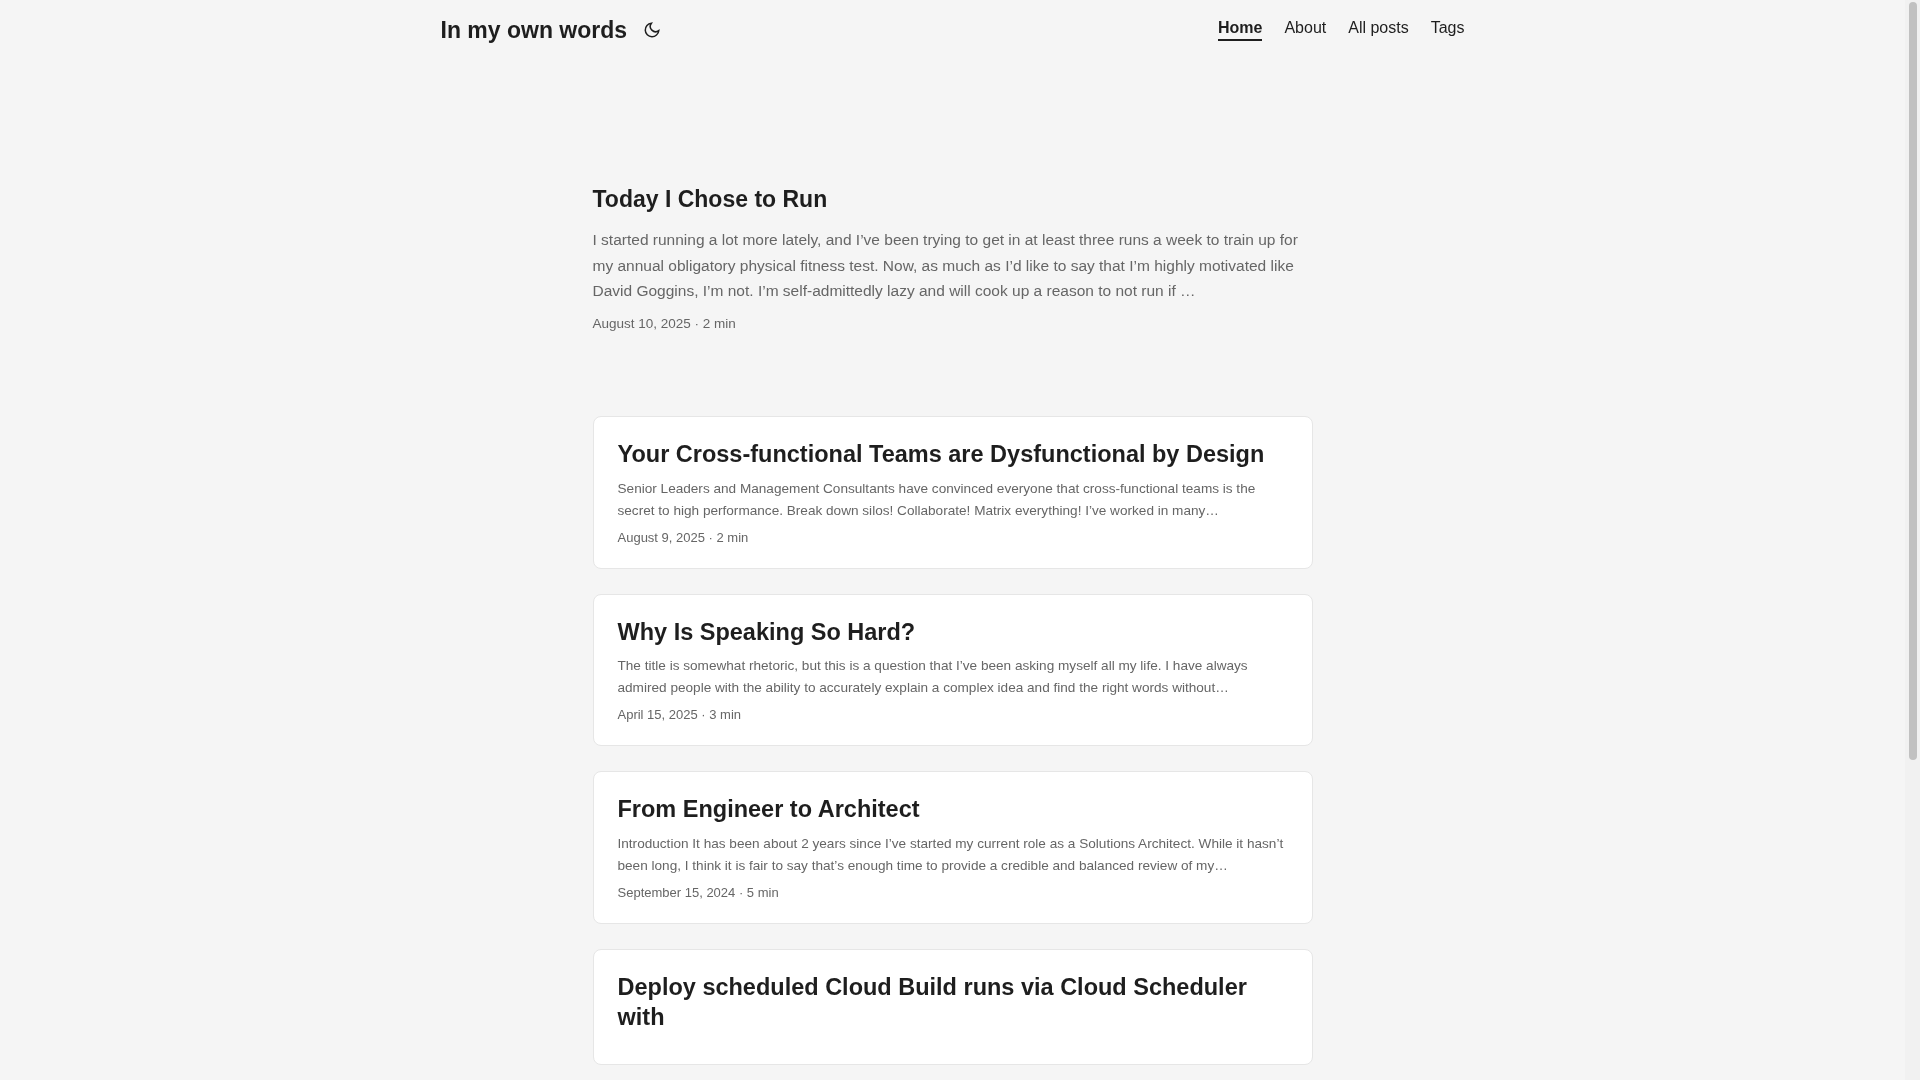 This screenshot has height=1080, width=1920. Describe the element at coordinates (534, 30) in the screenshot. I see `site-title: In my own words` at that location.